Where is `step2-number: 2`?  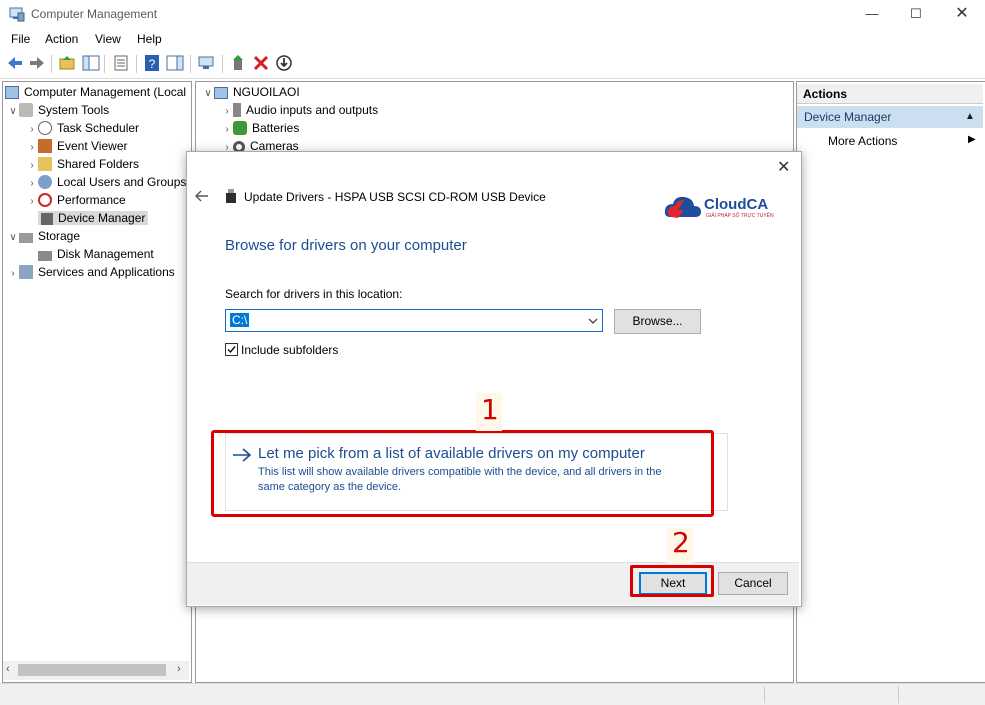
step2-number: 2 is located at coordinates (681, 542).